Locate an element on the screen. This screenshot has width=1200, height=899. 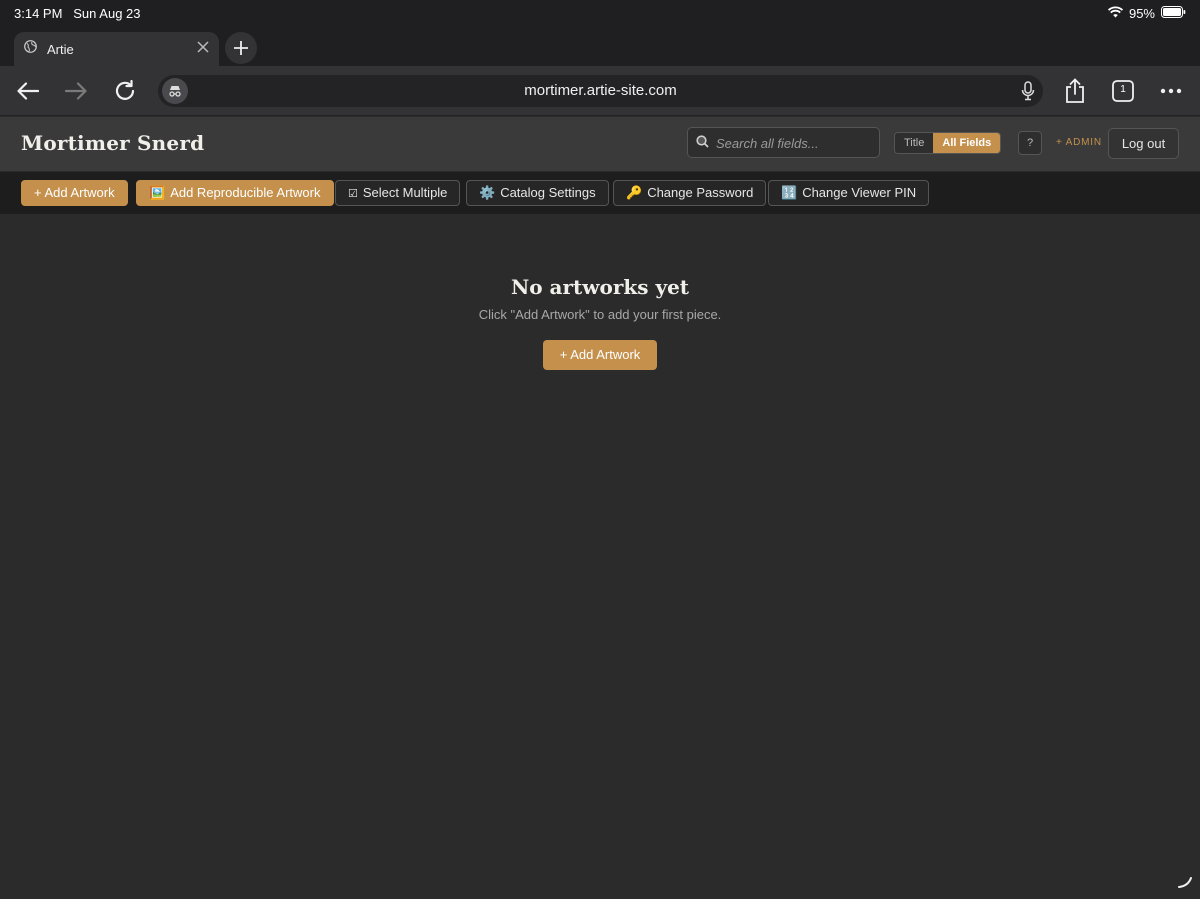
share-icon is located at coordinates (1075, 90).